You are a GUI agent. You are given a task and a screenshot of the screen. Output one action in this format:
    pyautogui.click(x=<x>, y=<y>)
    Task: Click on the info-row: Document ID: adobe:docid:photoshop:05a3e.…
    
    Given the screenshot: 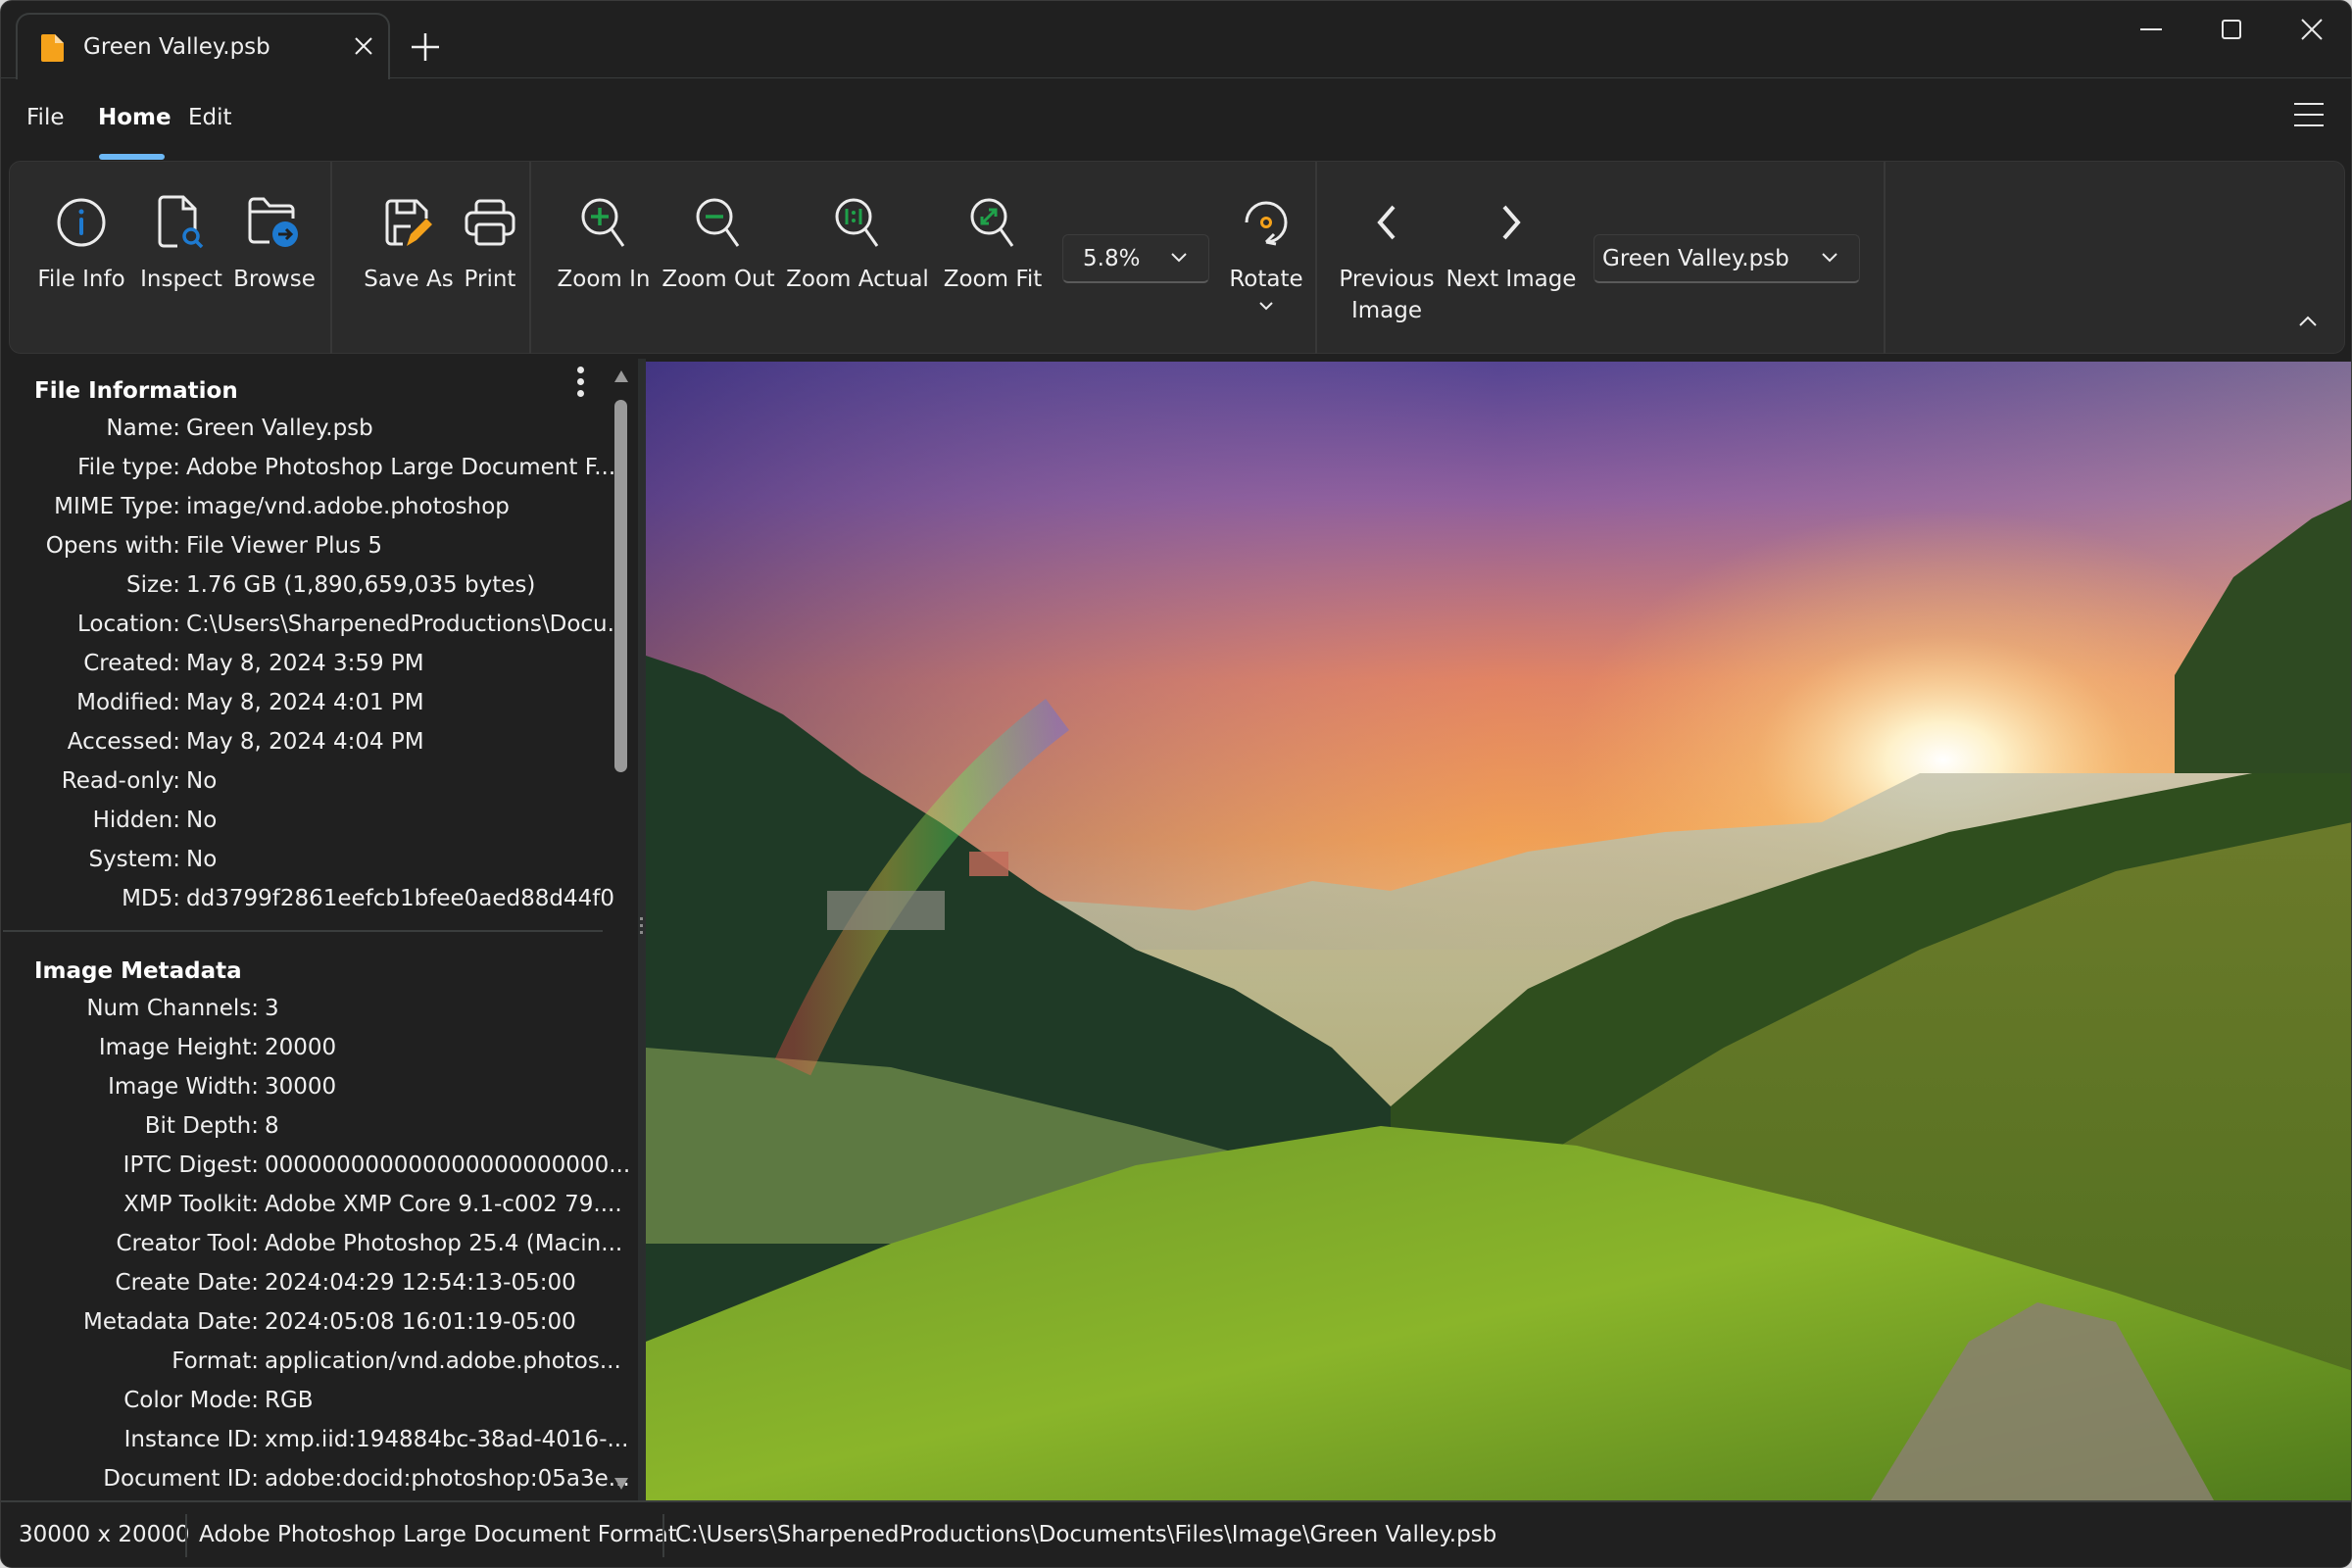 What is the action you would take?
    pyautogui.click(x=315, y=1483)
    